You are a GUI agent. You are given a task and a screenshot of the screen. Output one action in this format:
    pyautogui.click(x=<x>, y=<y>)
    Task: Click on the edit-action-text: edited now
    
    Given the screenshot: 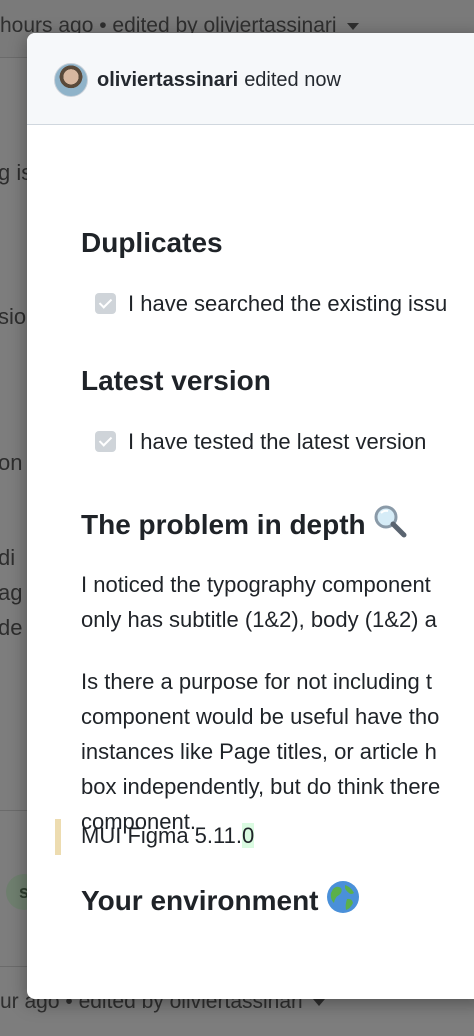 What is the action you would take?
    pyautogui.click(x=292, y=80)
    